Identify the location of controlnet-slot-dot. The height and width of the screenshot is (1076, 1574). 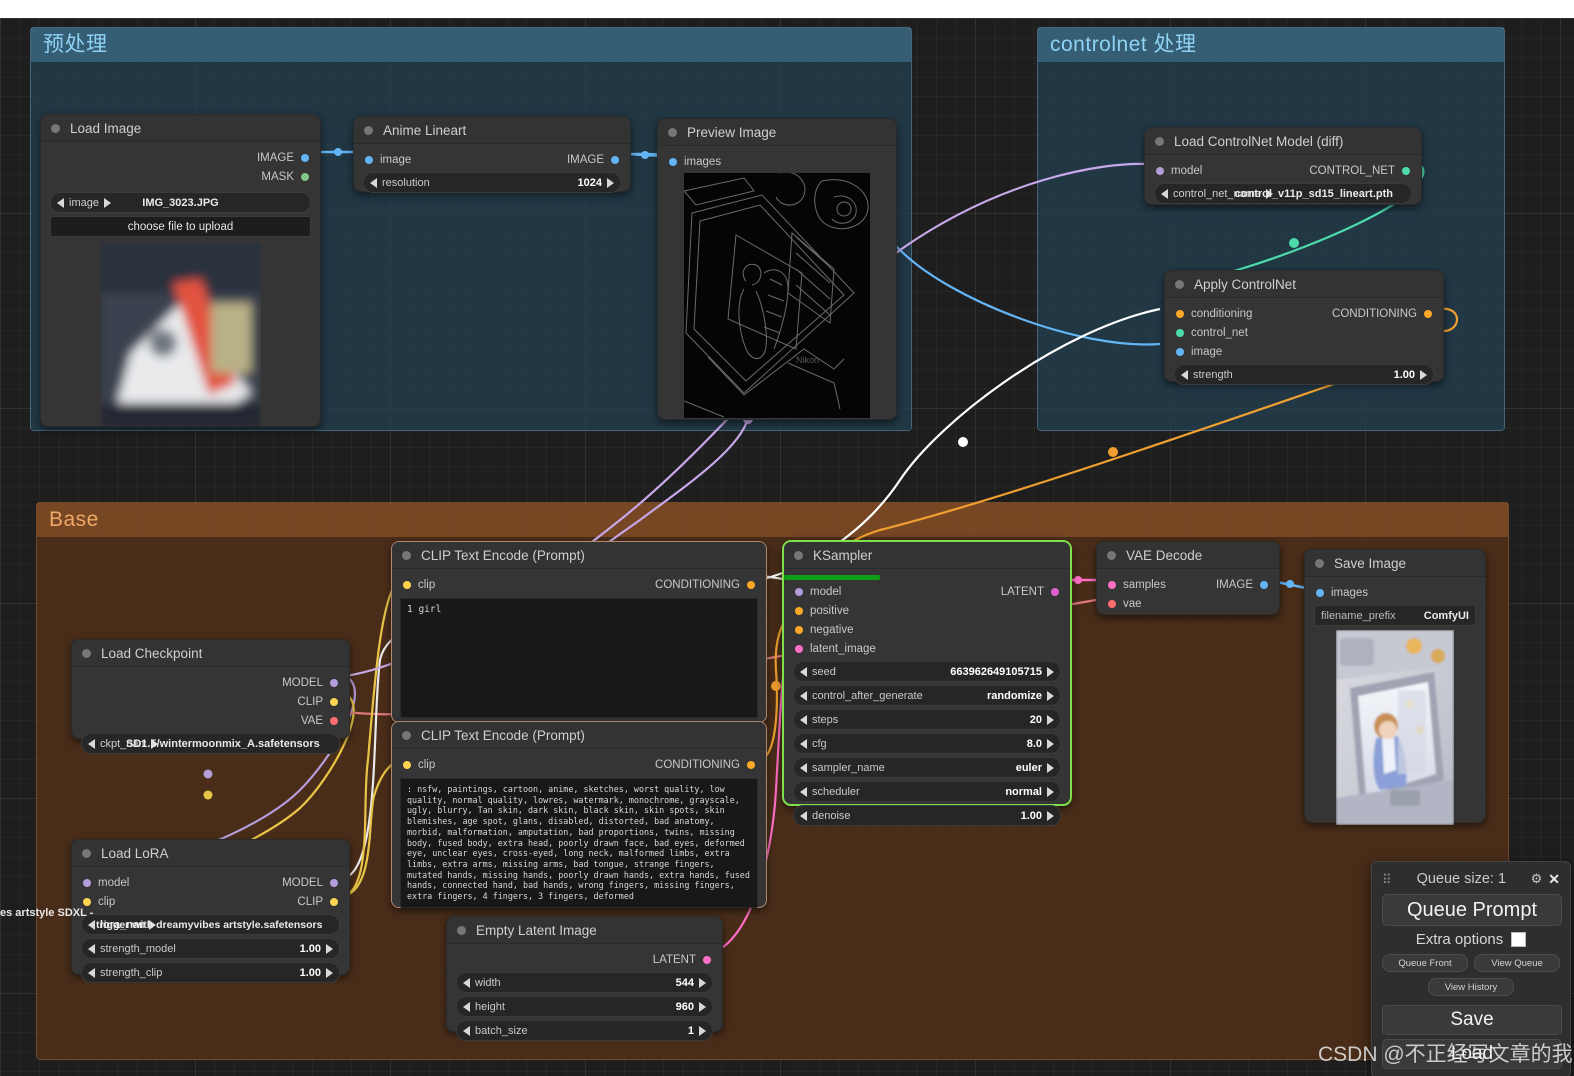
(1406, 170).